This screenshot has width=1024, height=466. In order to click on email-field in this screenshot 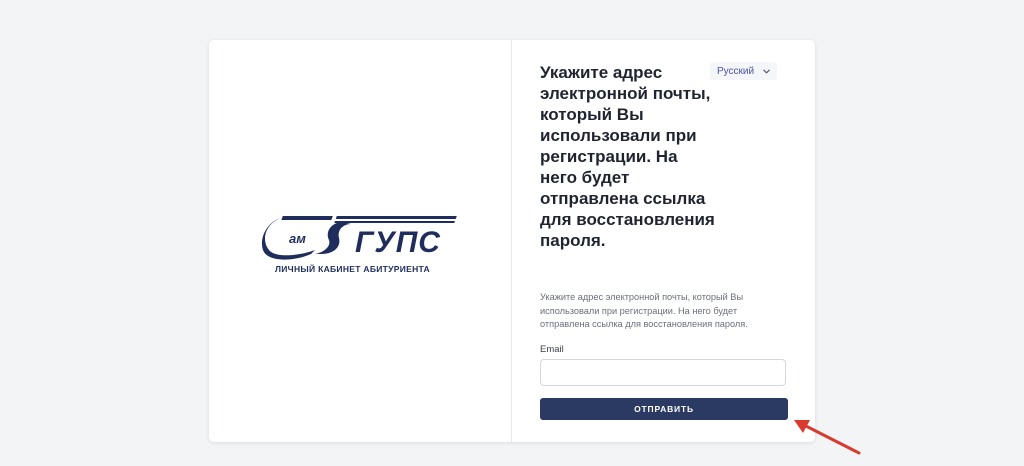, I will do `click(663, 372)`.